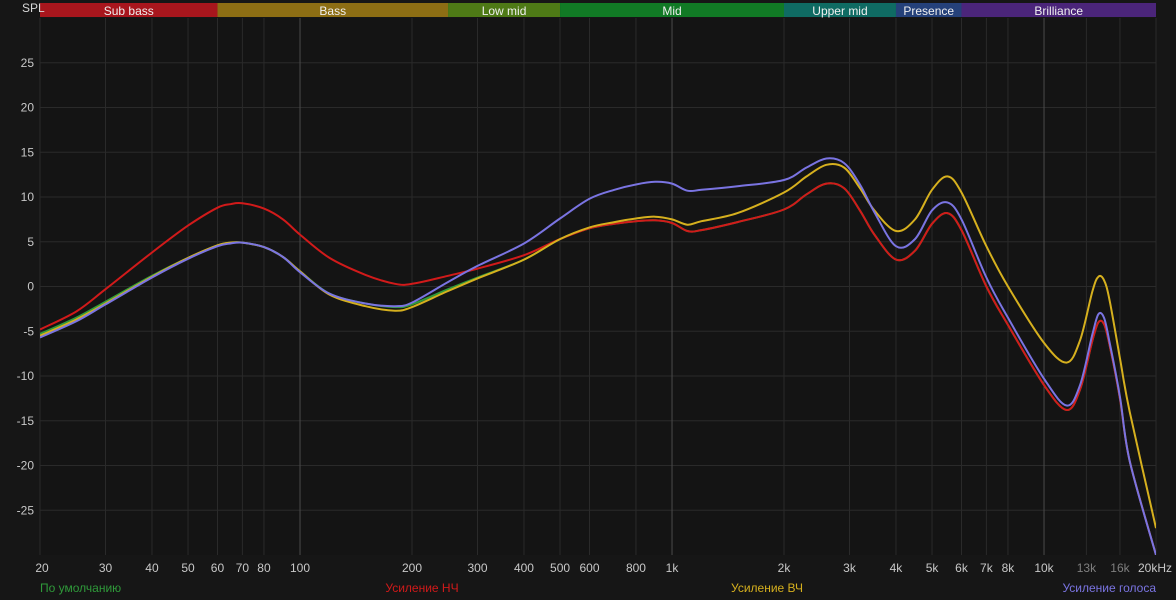 This screenshot has width=1176, height=600. Describe the element at coordinates (80, 588) in the screenshot. I see `legend-item: По умолчанию` at that location.